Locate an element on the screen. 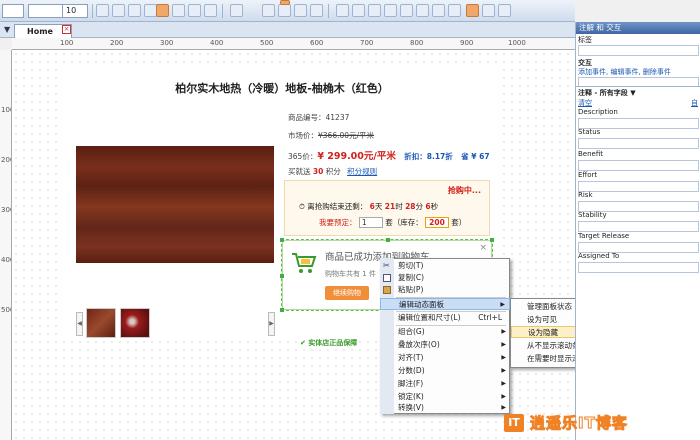  edit-event-link: 编辑事件 is located at coordinates (624, 72).